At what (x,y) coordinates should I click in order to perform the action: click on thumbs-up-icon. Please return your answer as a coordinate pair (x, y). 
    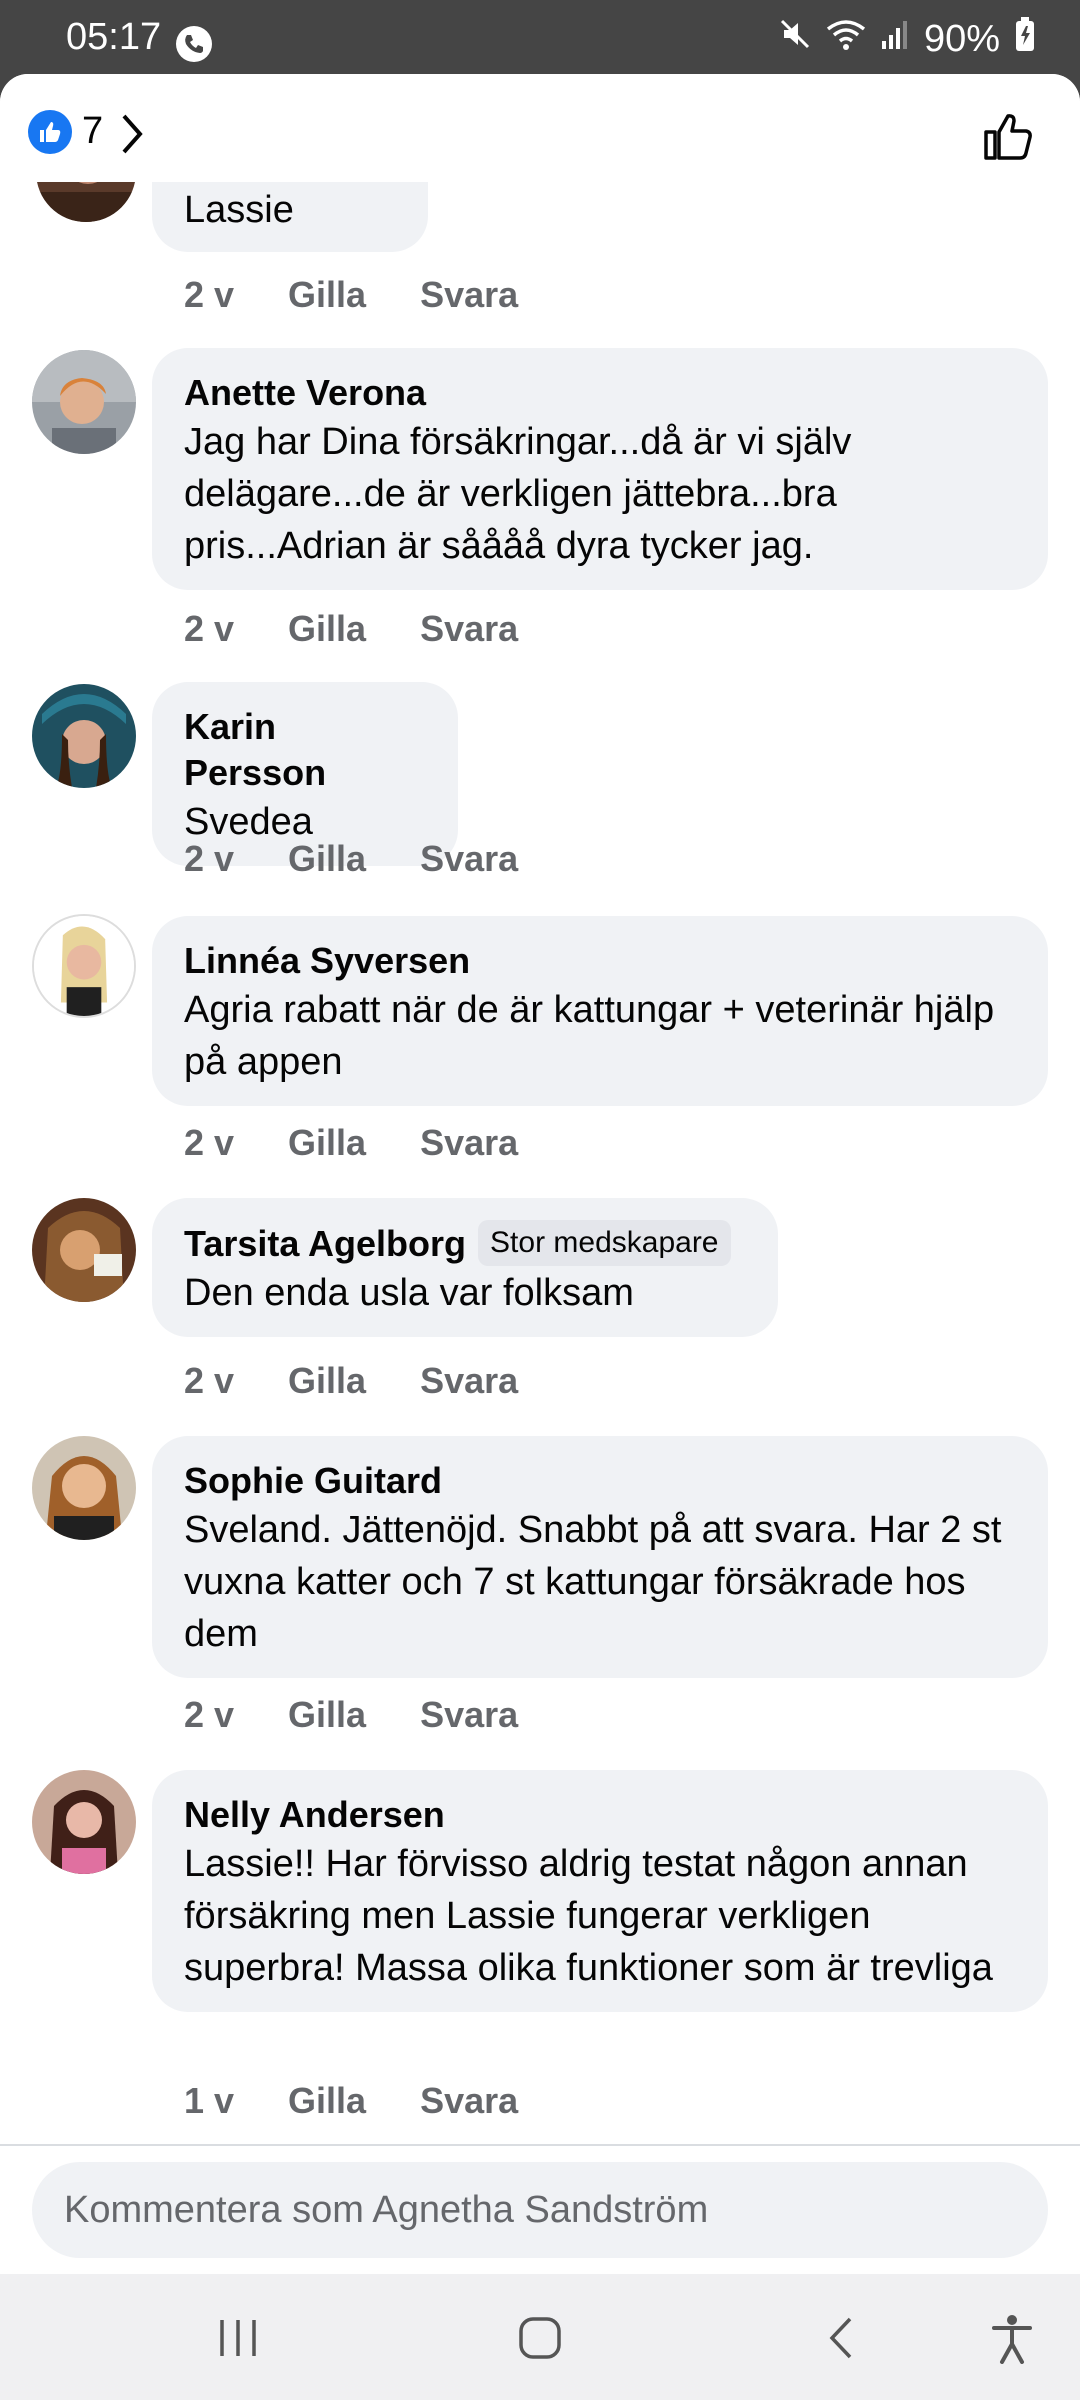
    Looking at the image, I should click on (1008, 138).